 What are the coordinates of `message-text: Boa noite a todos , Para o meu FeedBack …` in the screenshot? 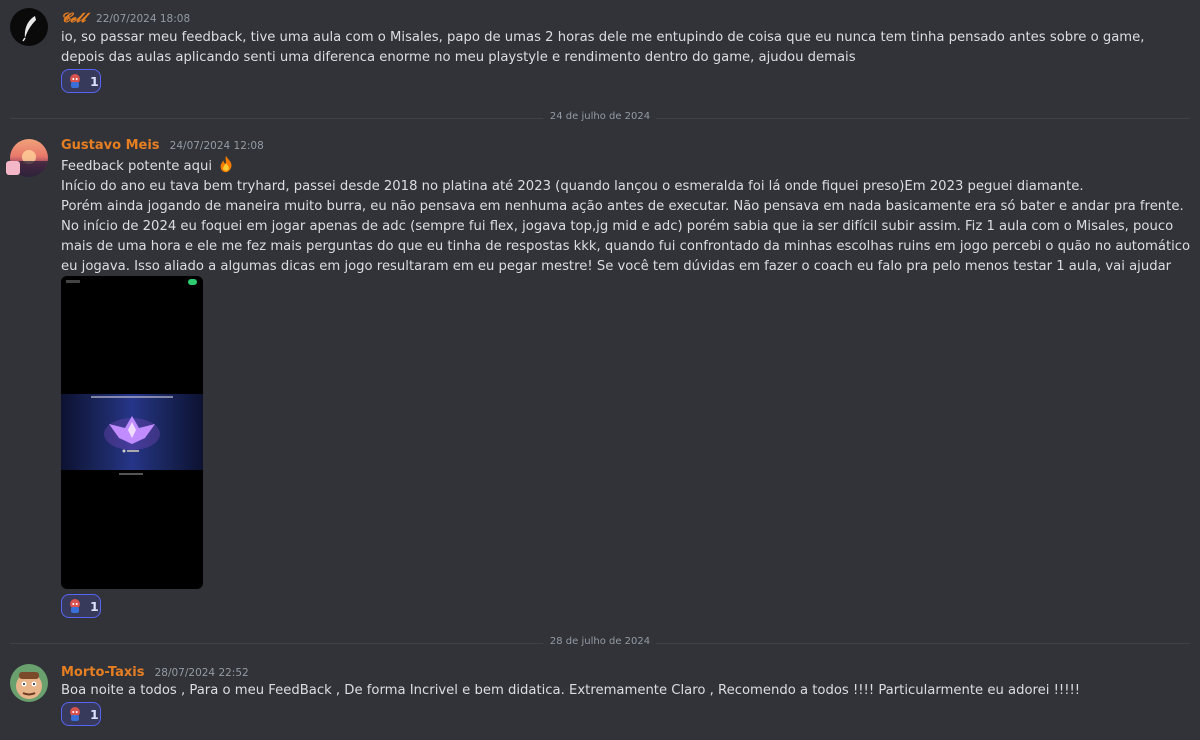 It's located at (571, 690).